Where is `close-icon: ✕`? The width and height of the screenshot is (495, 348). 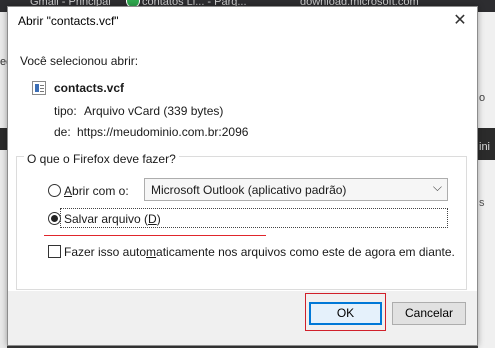
close-icon: ✕ is located at coordinates (460, 20).